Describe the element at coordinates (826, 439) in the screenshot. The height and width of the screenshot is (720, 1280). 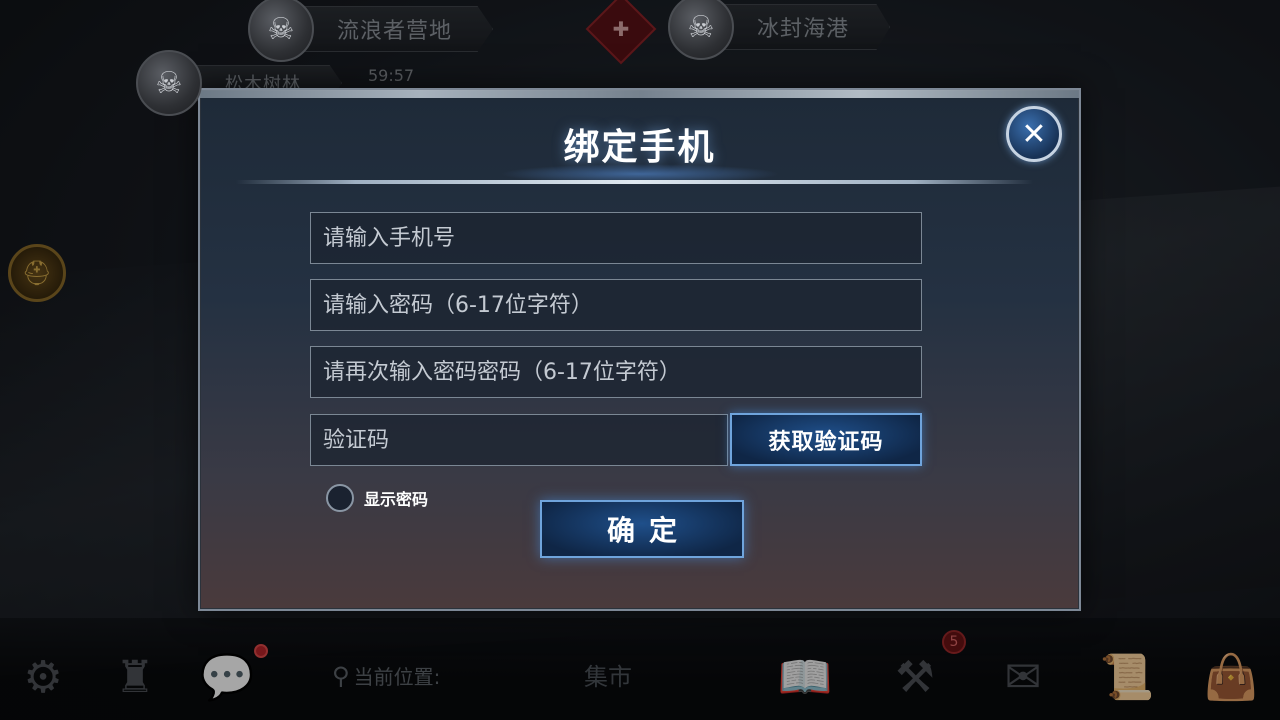
I see `get-code-button: 获取验证码` at that location.